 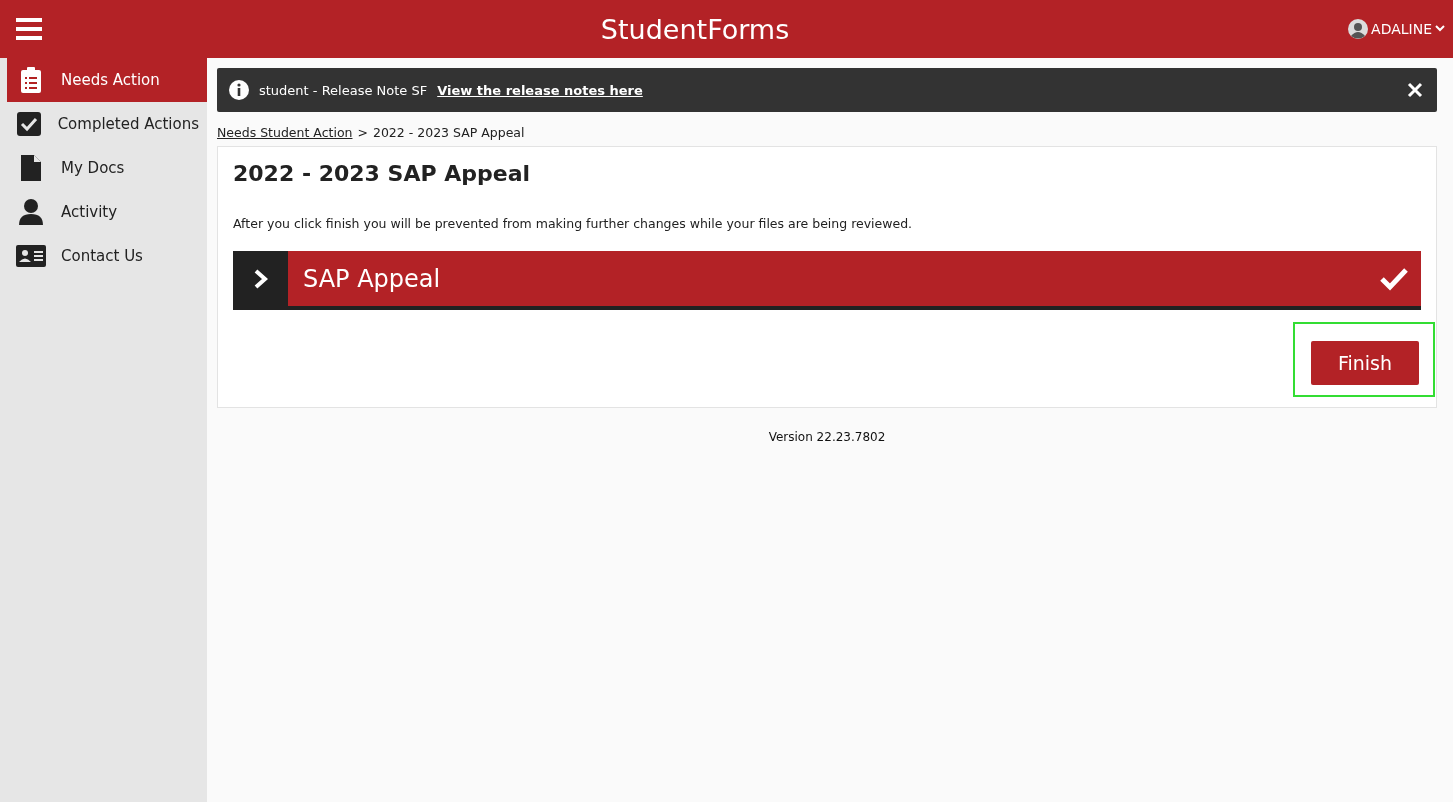 I want to click on chevron-icon, so click(x=260, y=278).